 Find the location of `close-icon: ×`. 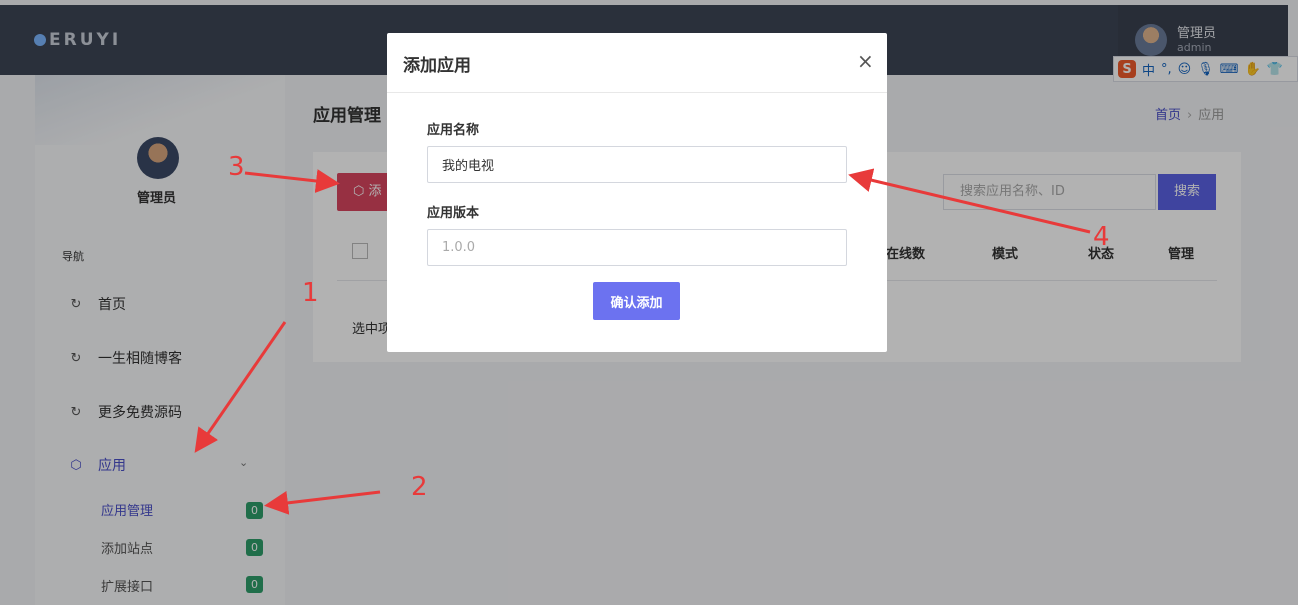

close-icon: × is located at coordinates (865, 61).